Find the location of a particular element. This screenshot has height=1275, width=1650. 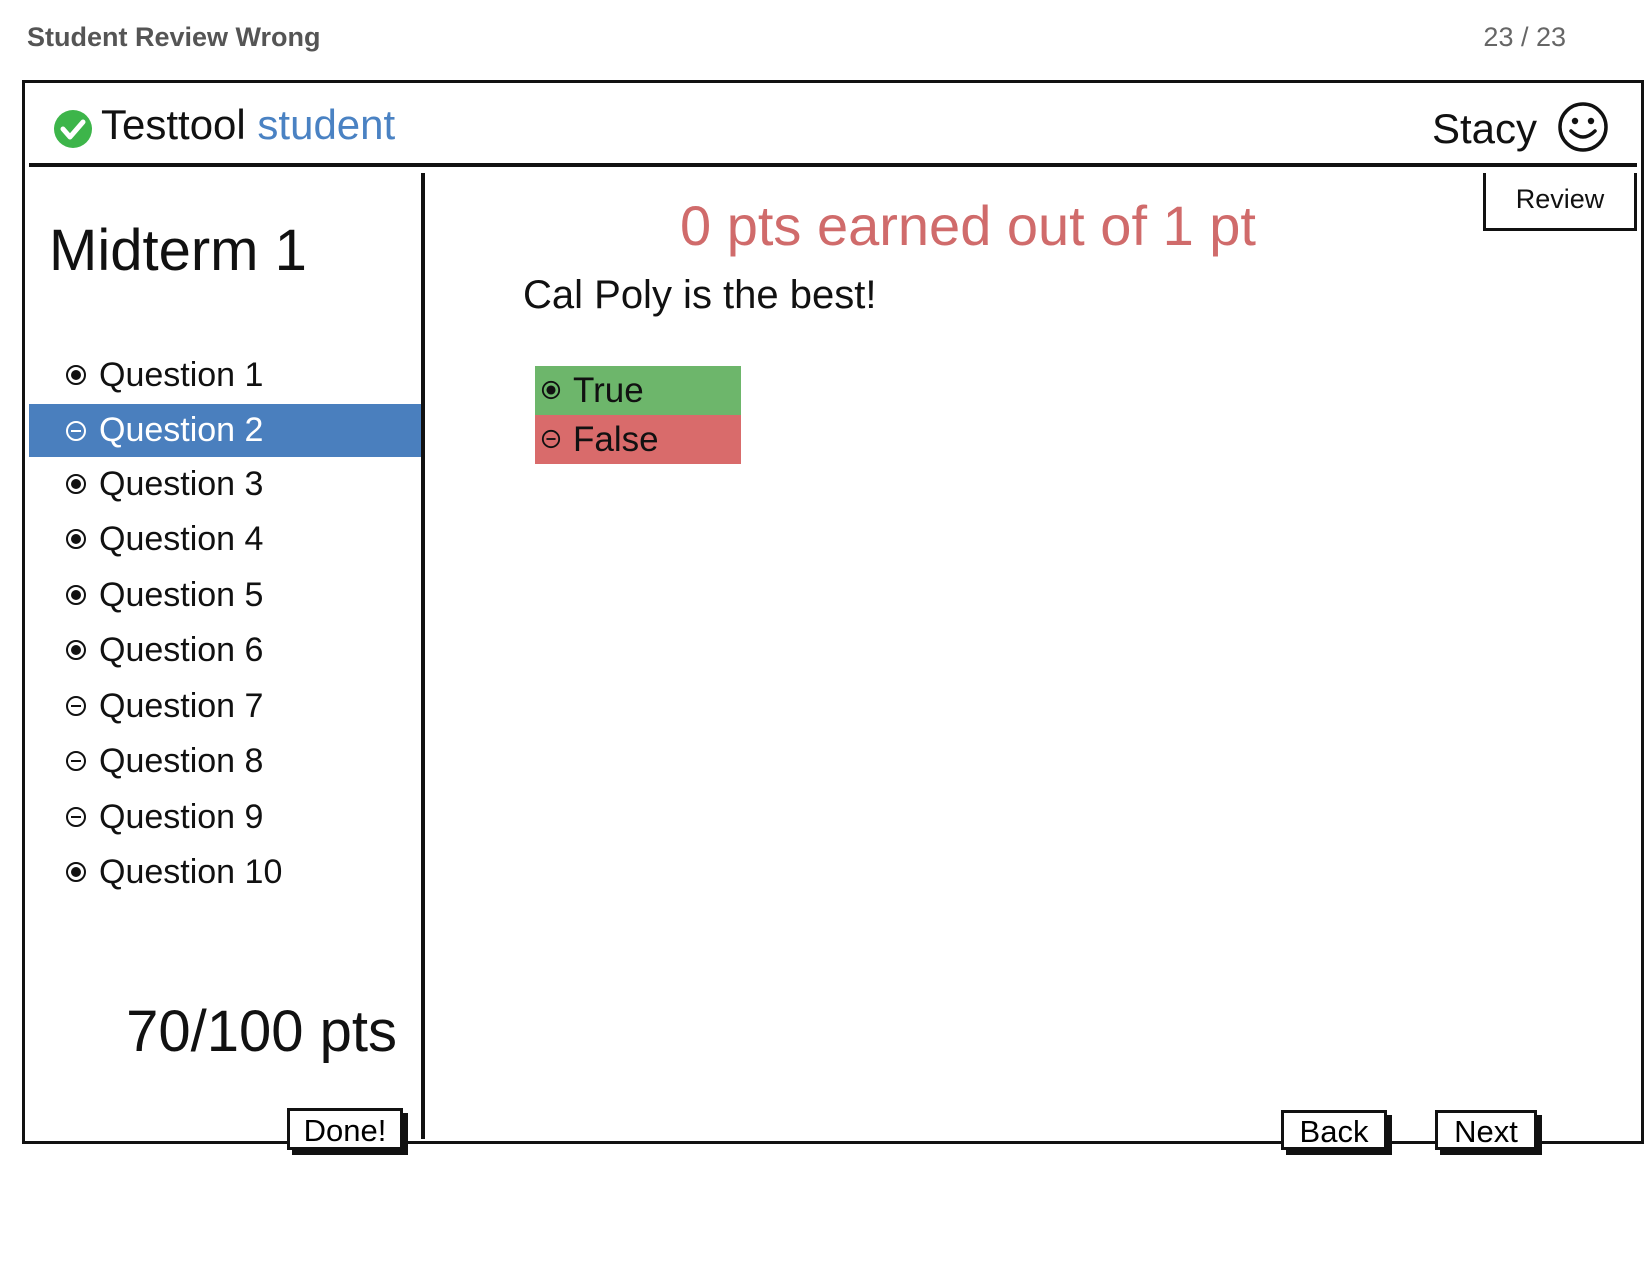

answer-option-false: False is located at coordinates (638, 439).